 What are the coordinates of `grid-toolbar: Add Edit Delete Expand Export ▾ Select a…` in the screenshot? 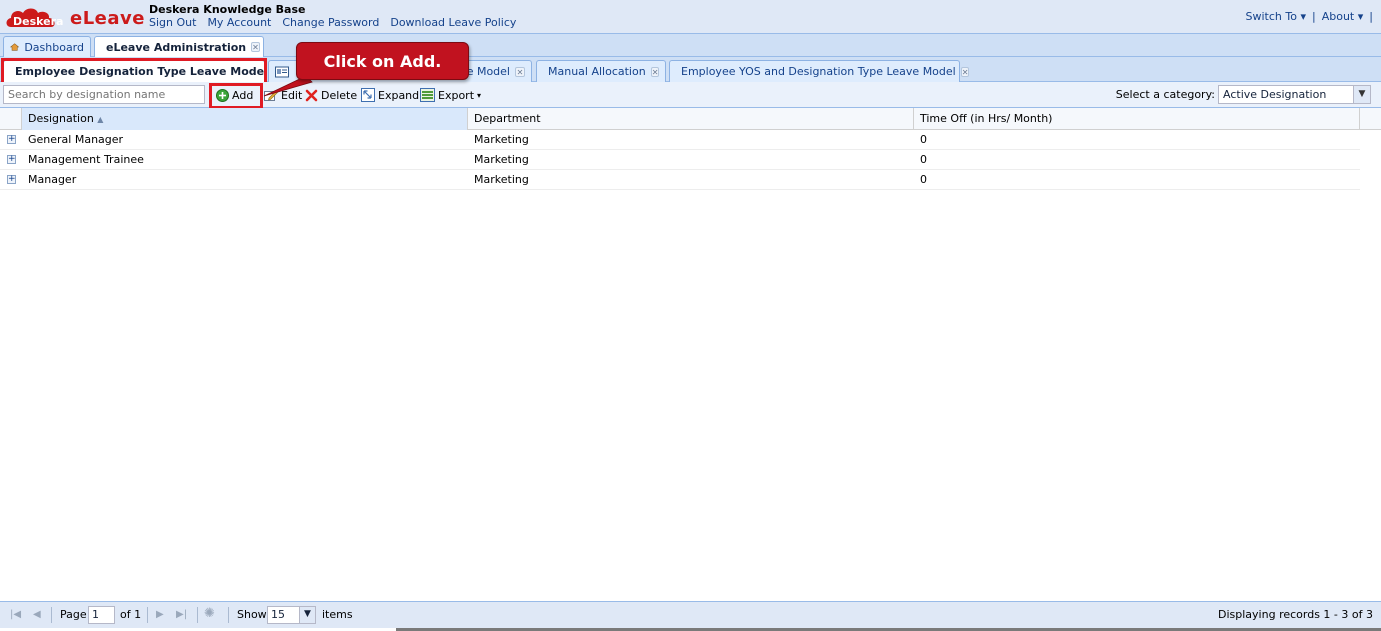 It's located at (690, 95).